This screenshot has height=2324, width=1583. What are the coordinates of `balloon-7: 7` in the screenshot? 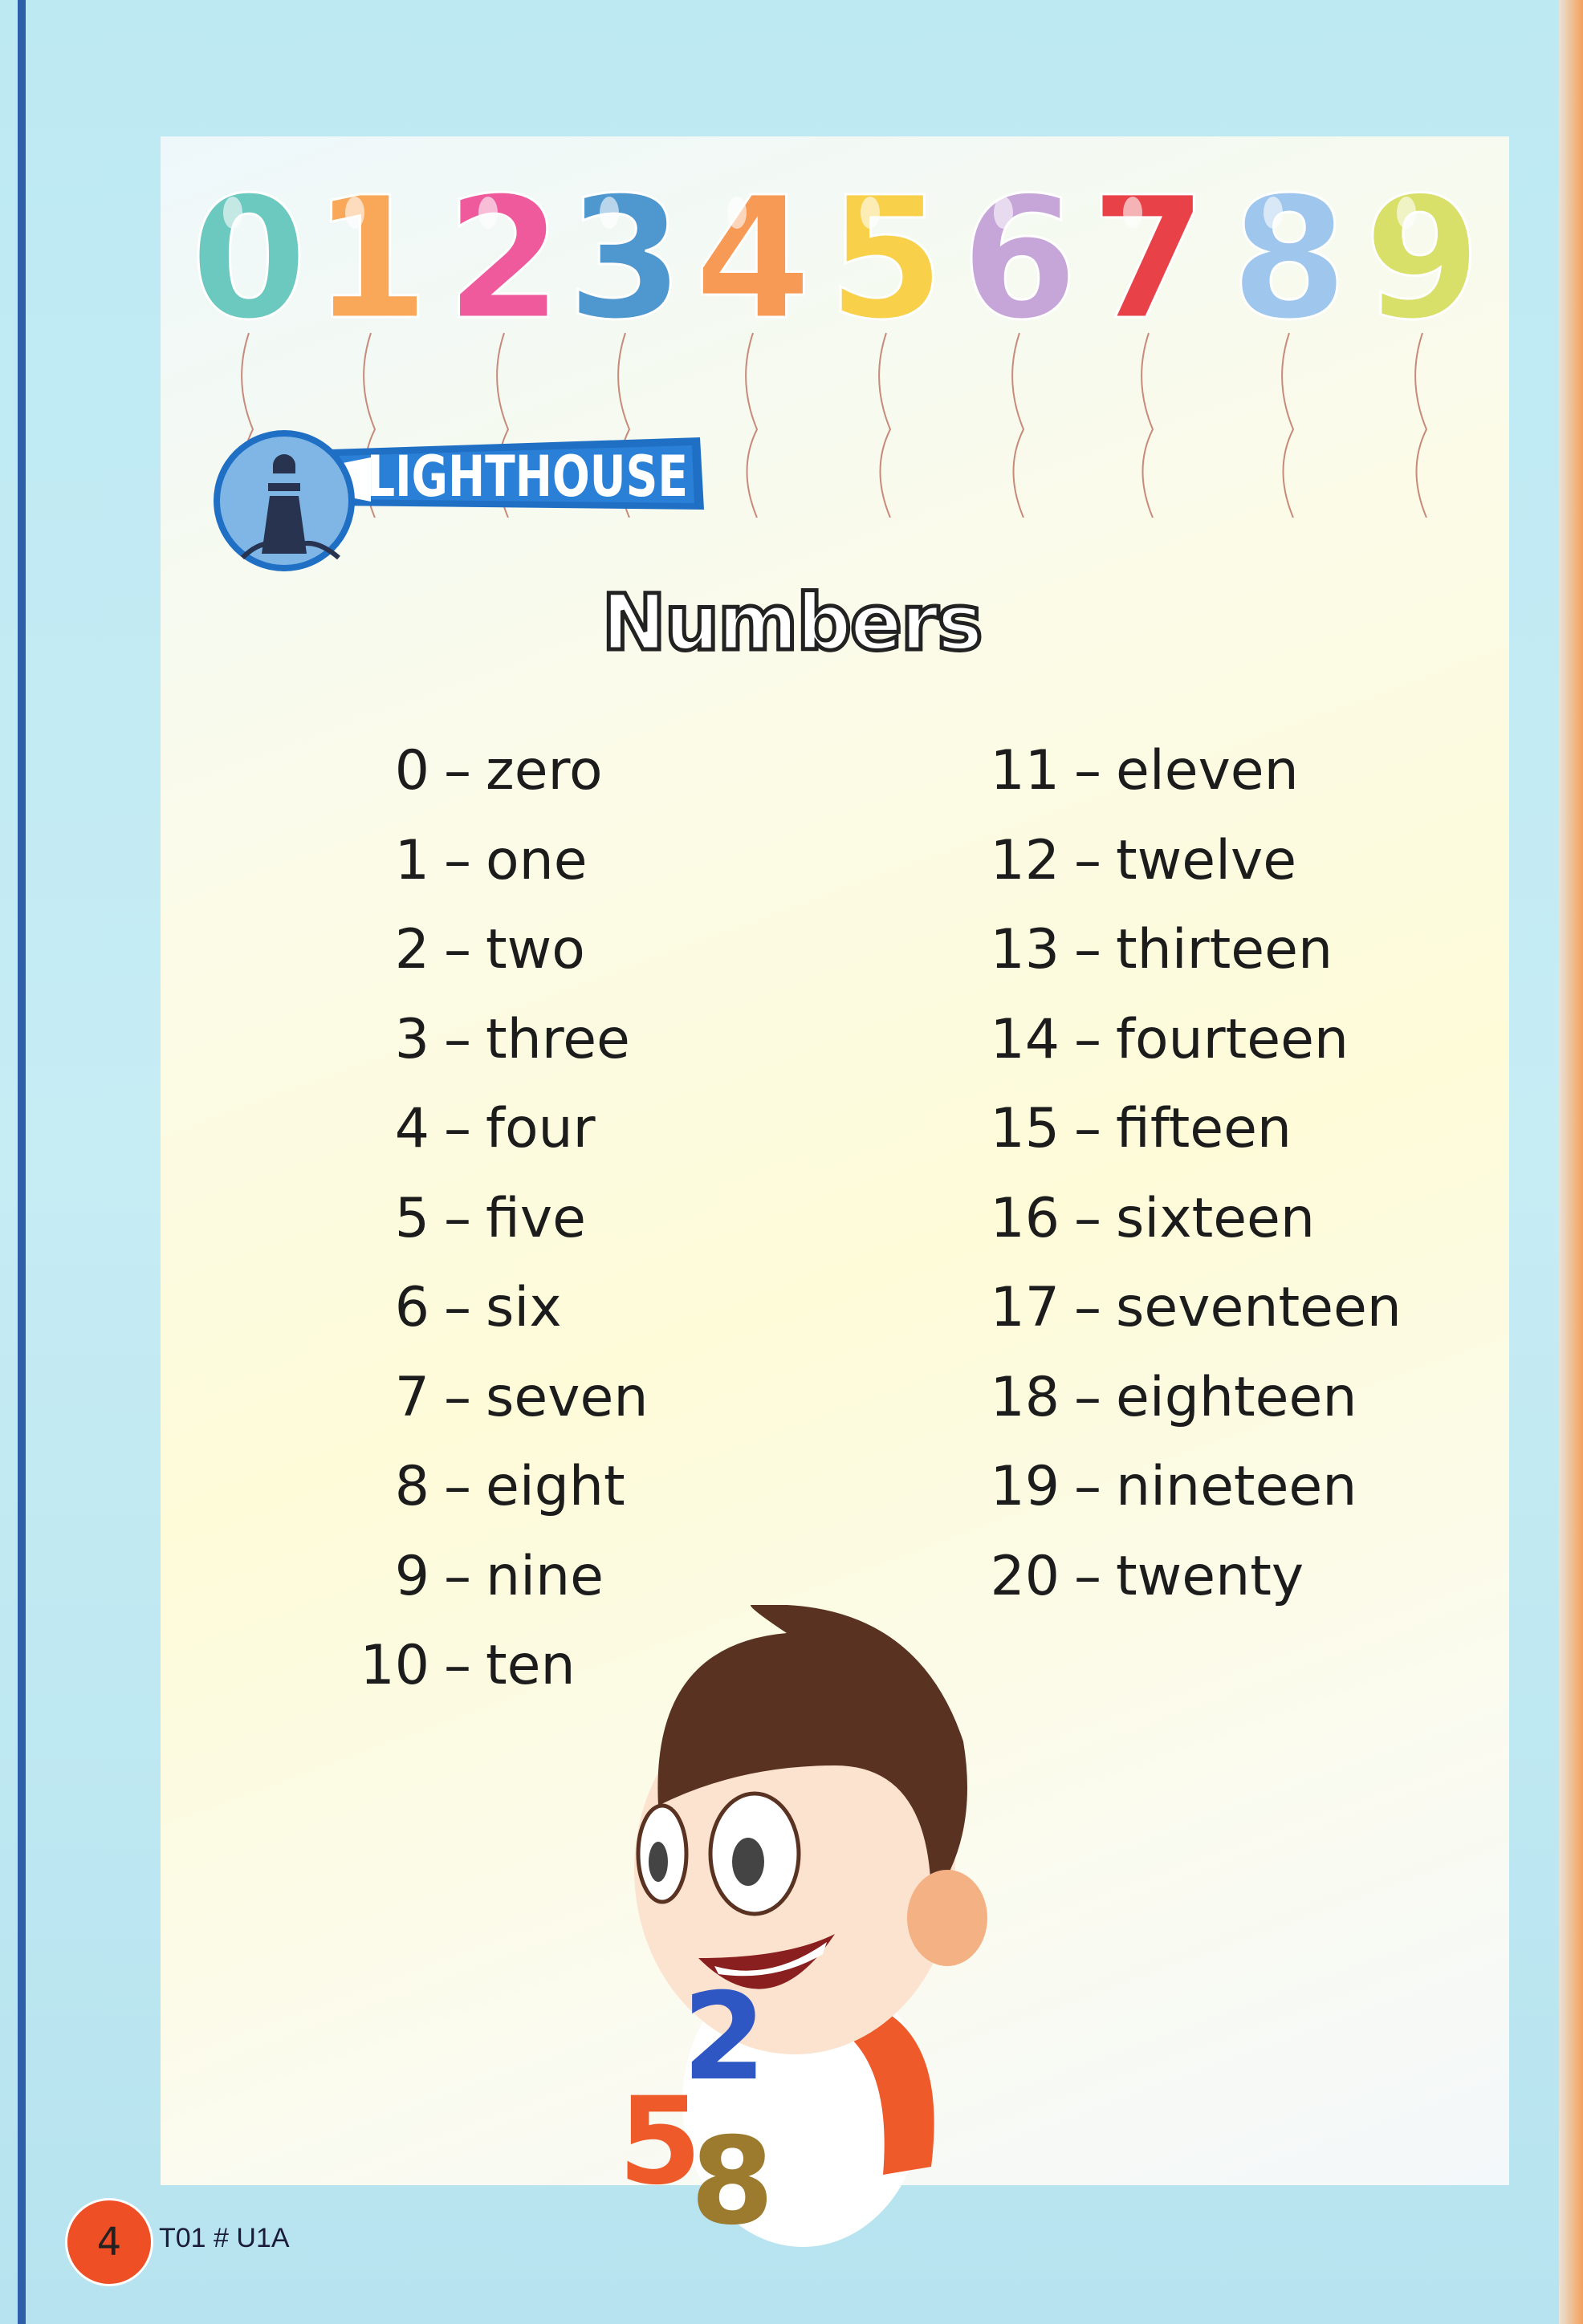 It's located at (1149, 349).